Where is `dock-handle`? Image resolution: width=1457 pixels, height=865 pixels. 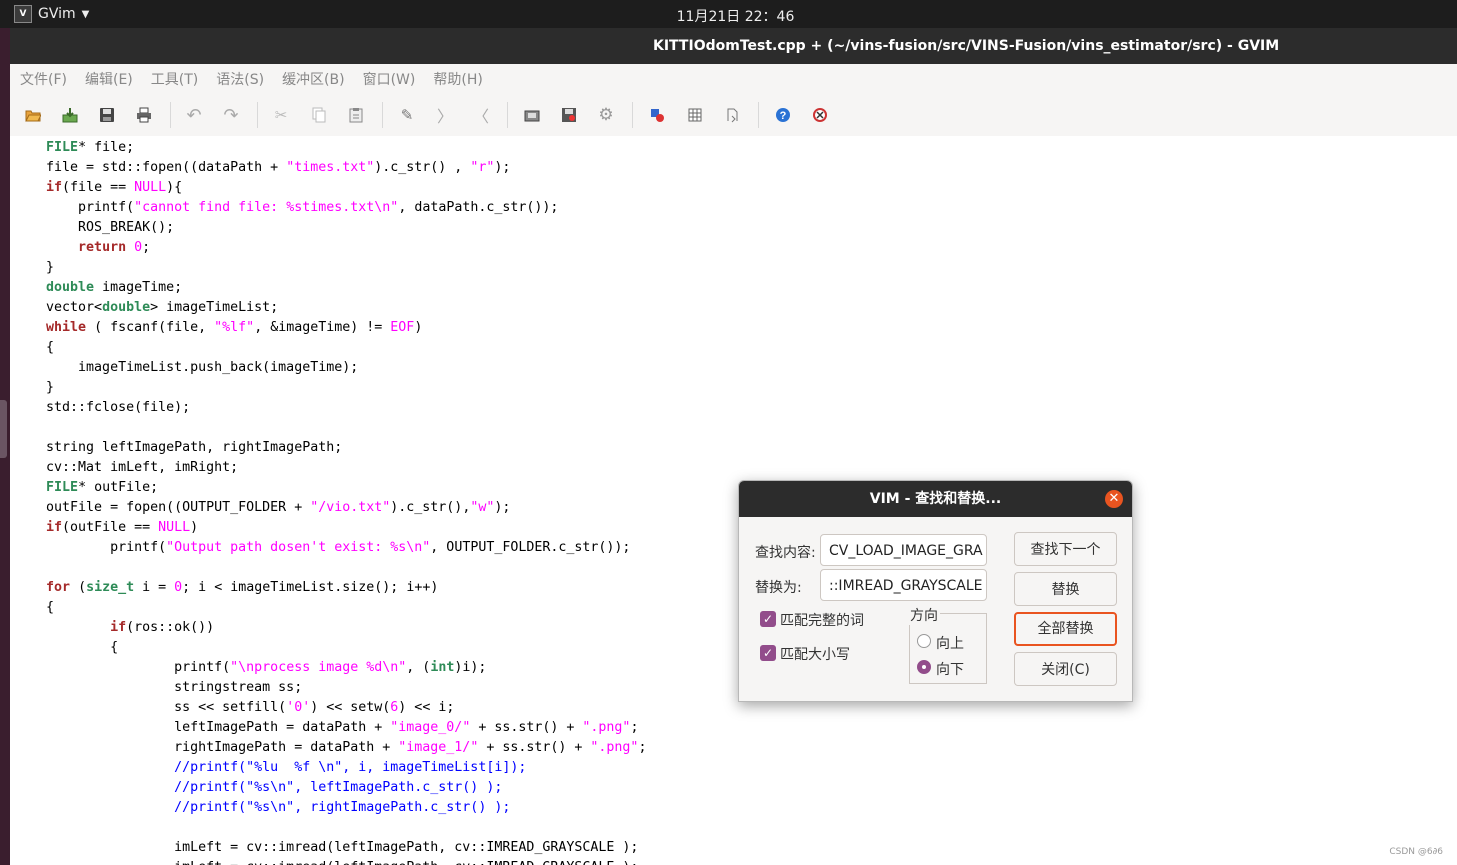
dock-handle is located at coordinates (3, 429).